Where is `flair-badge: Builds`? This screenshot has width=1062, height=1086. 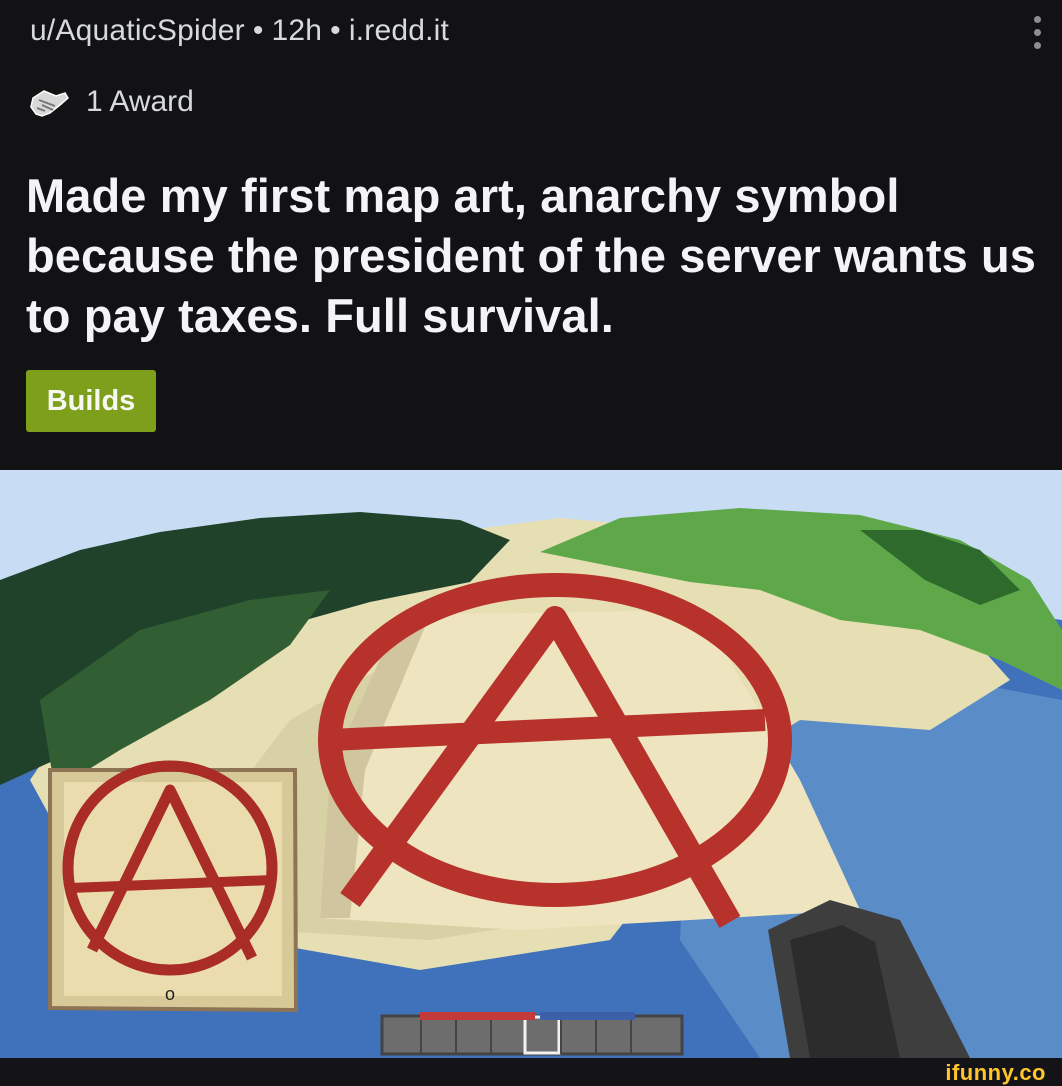 flair-badge: Builds is located at coordinates (91, 401).